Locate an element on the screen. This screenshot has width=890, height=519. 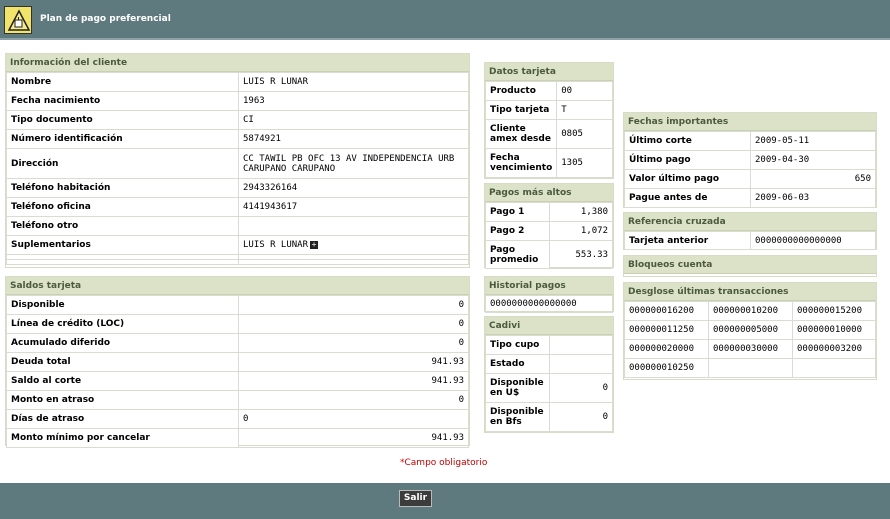
table-row: Acumulado diferido 0 is located at coordinates (237, 343).